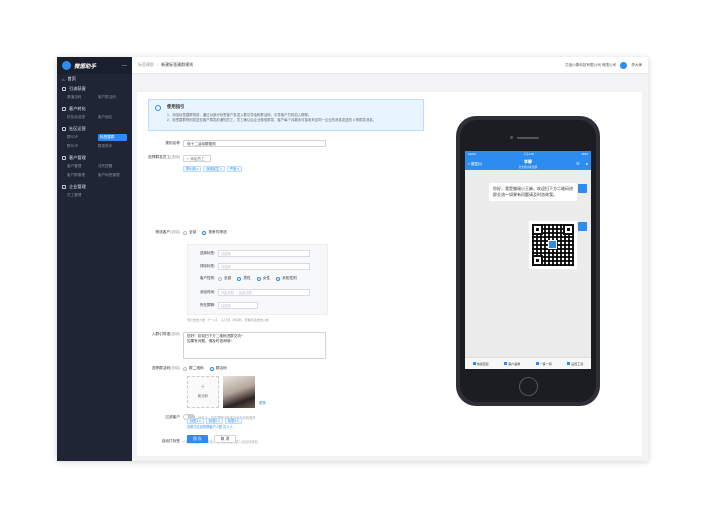 The image size is (709, 518). I want to click on guide-textarea: 您好！欢迎扫下方二维码进群交流~ 如果有问题，请及时咨询哦！, so click(254, 345).